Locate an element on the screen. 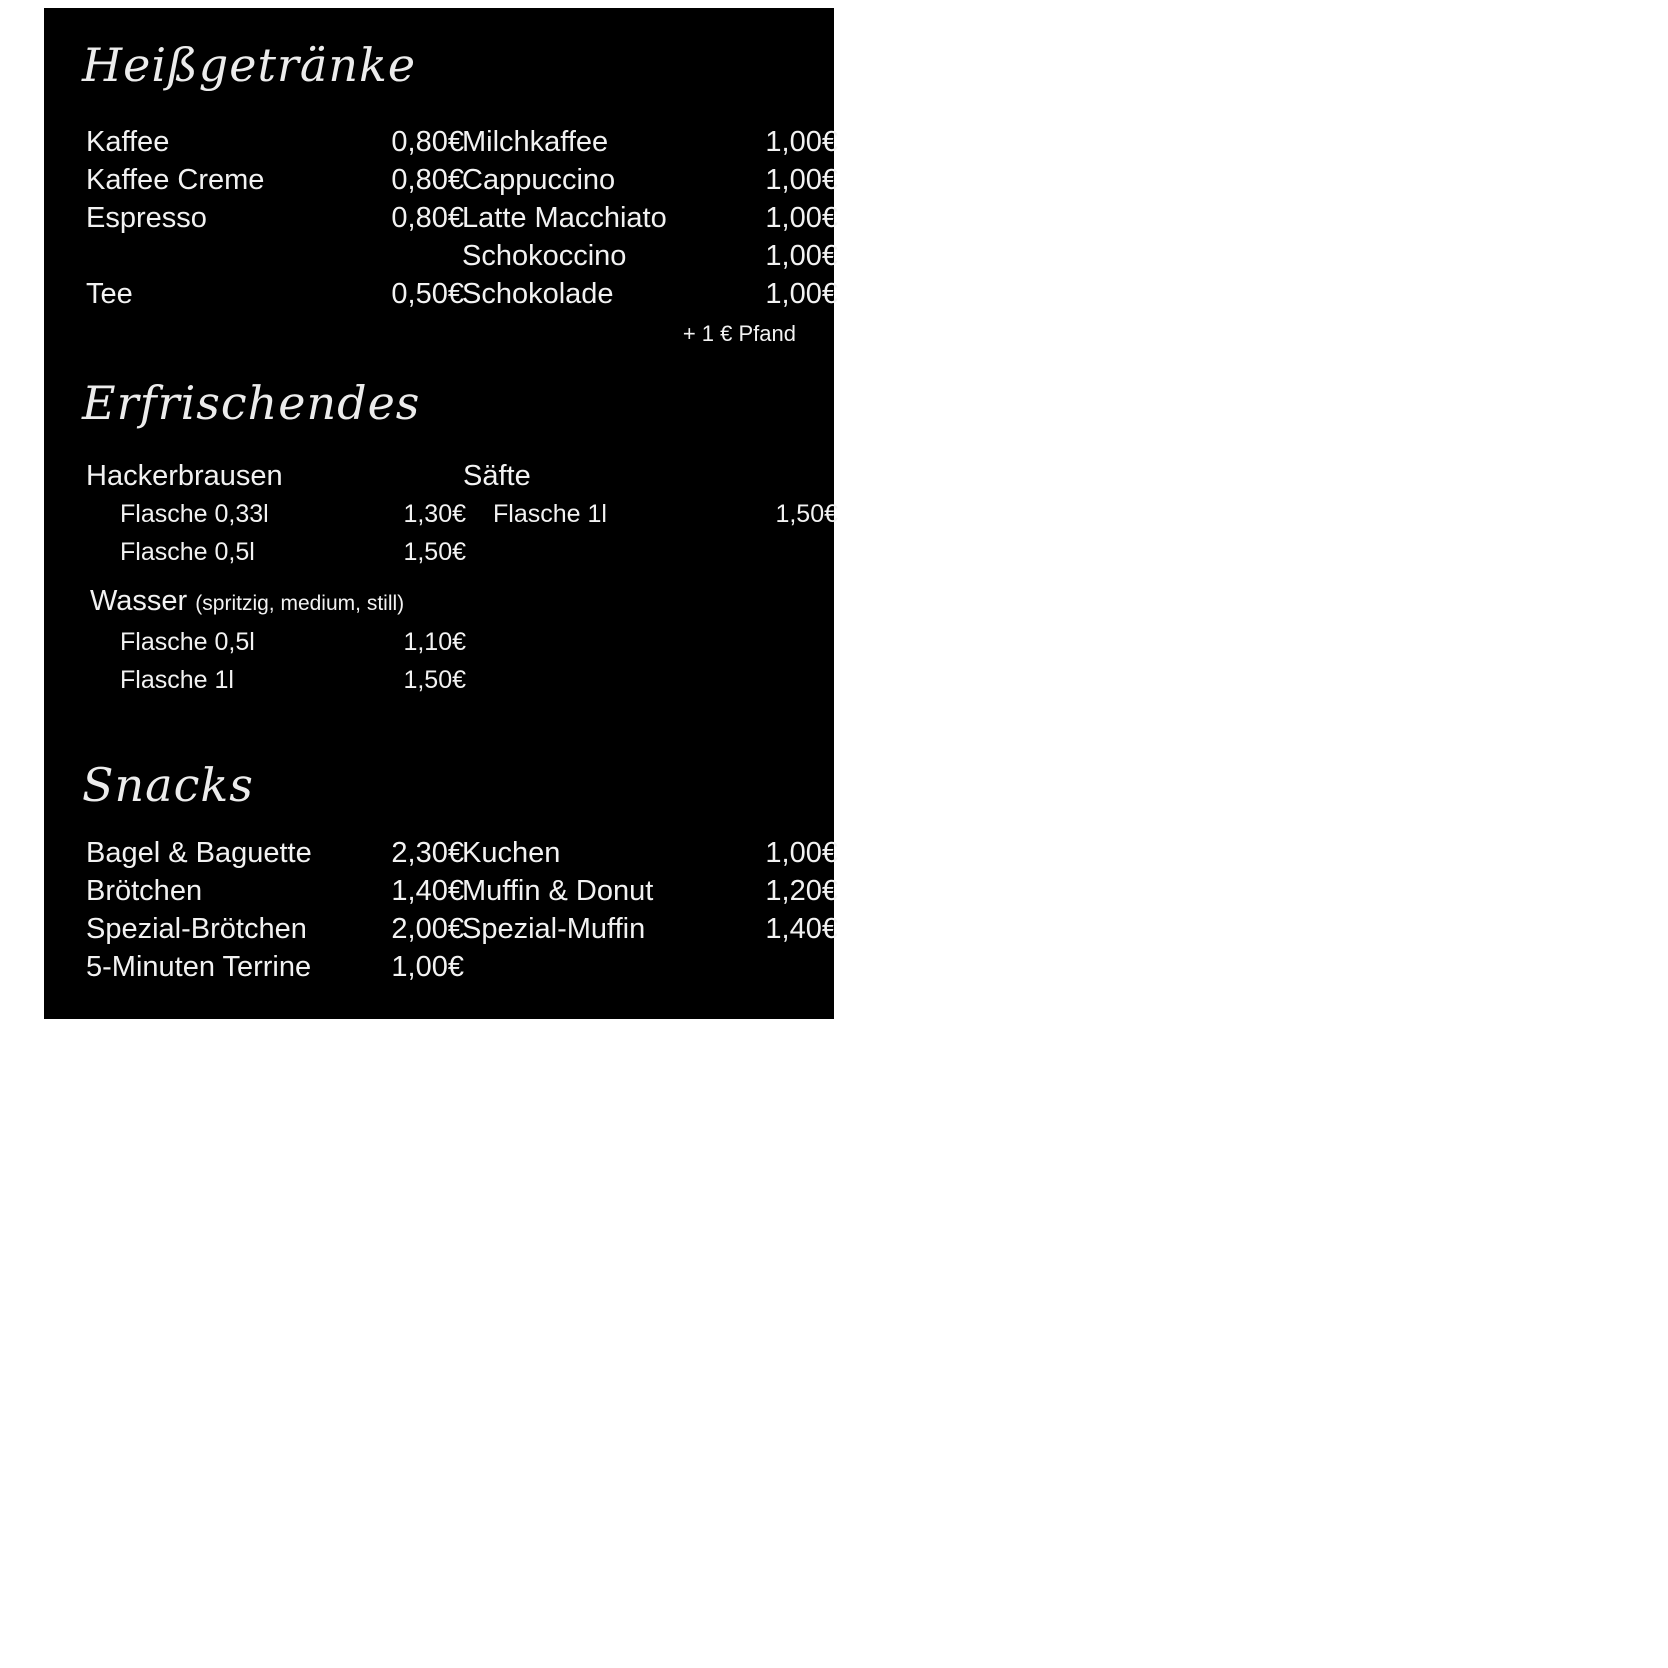  item-name: Tee is located at coordinates (109, 294).